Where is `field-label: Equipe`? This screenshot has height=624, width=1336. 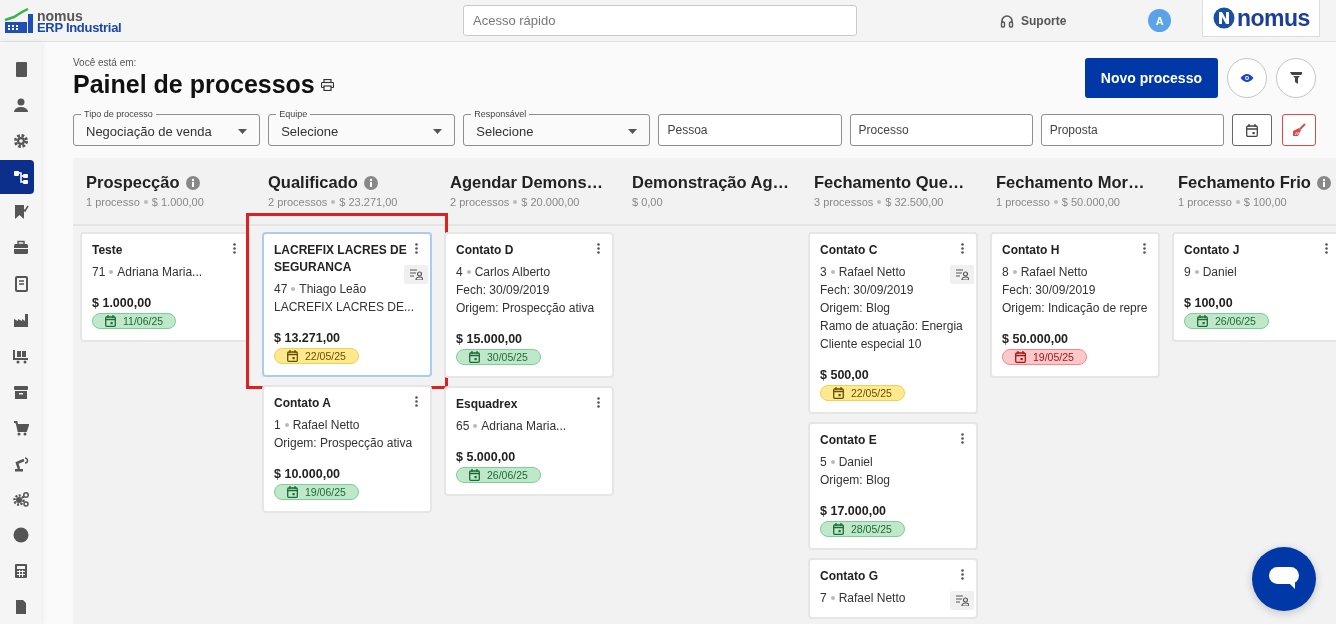
field-label: Equipe is located at coordinates (293, 114).